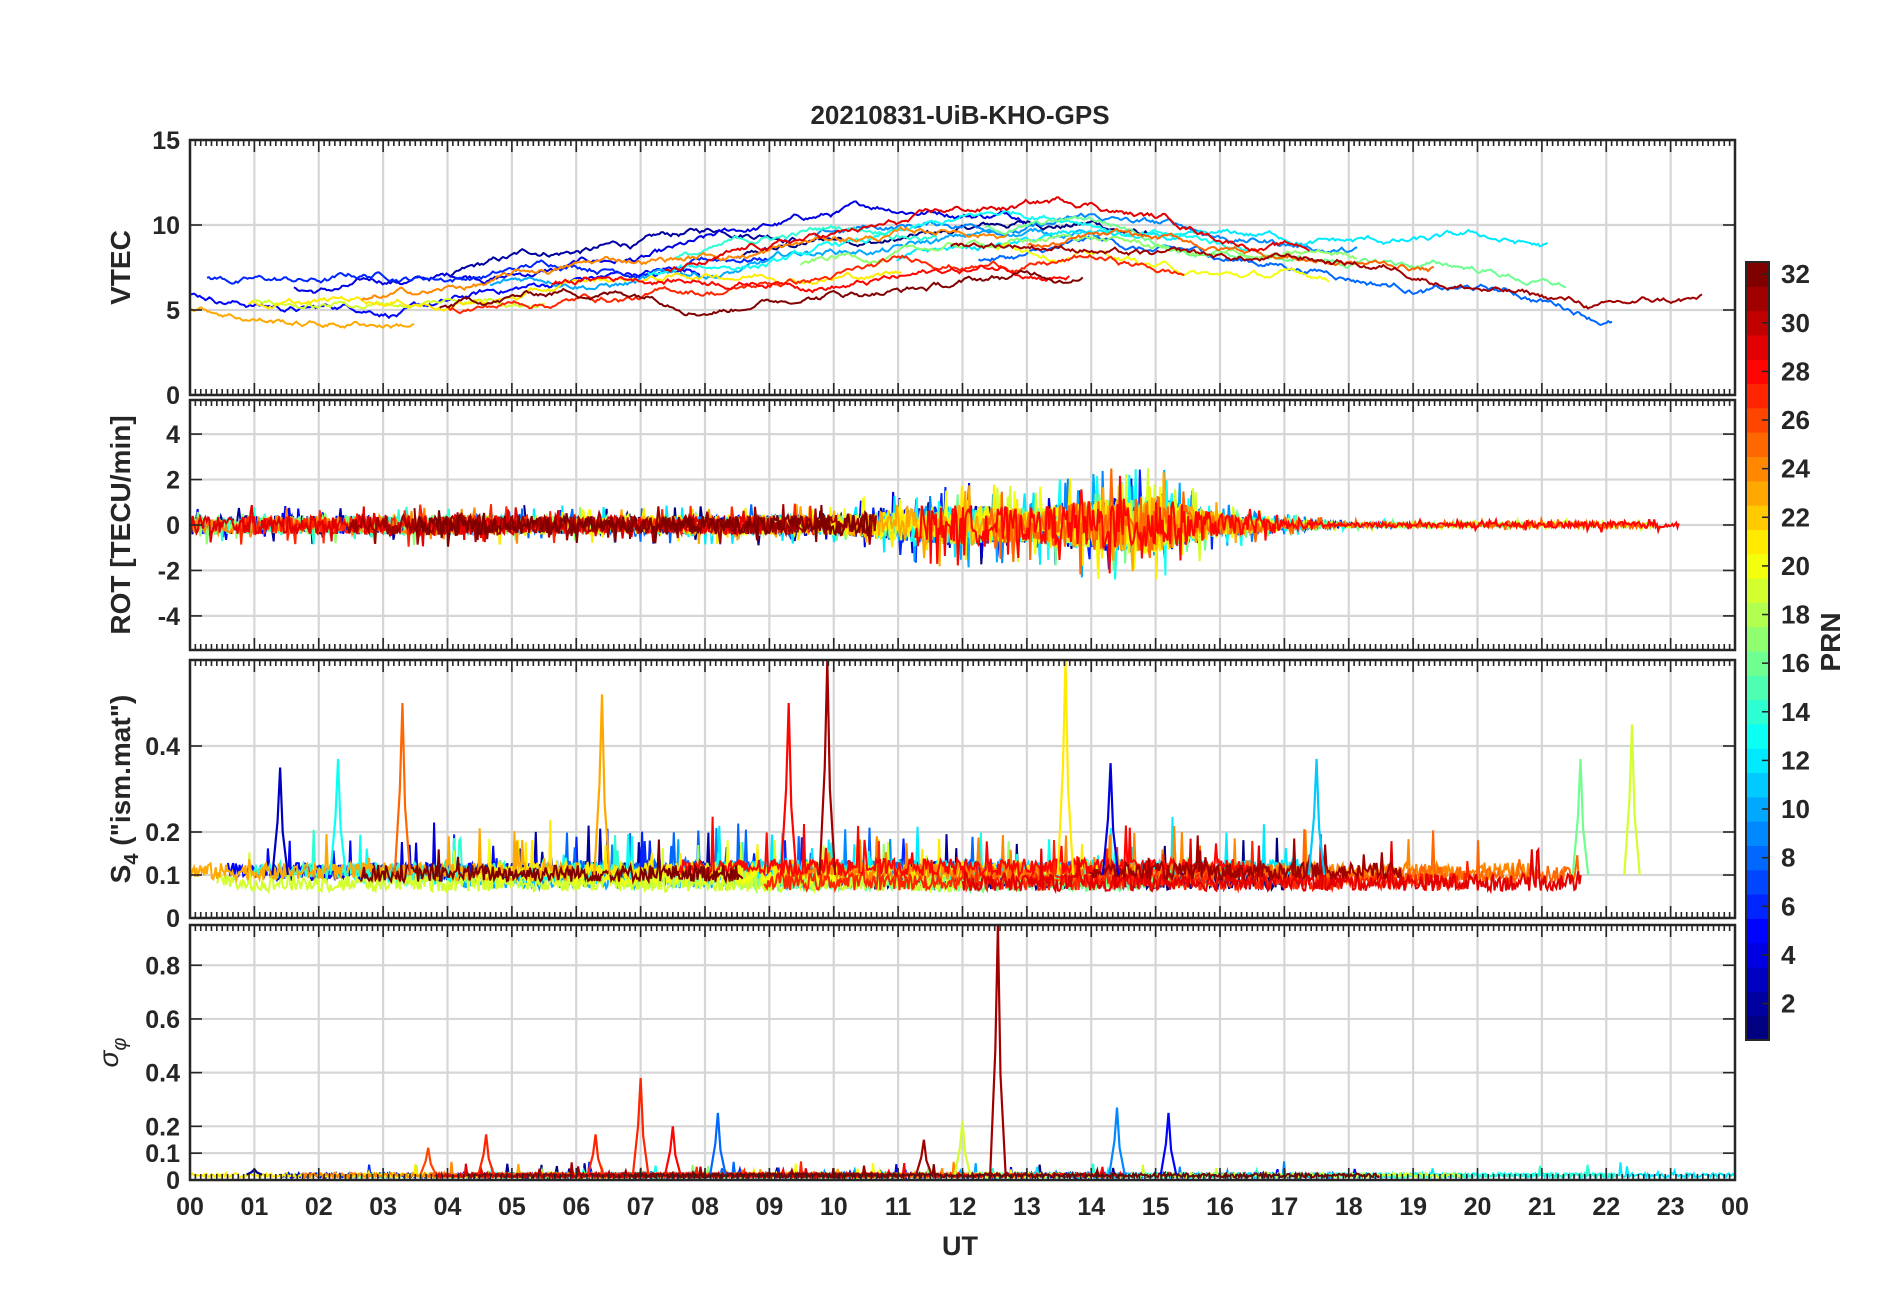 The width and height of the screenshot is (1902, 1292). I want to click on y-tick-label: 5, so click(173, 311).